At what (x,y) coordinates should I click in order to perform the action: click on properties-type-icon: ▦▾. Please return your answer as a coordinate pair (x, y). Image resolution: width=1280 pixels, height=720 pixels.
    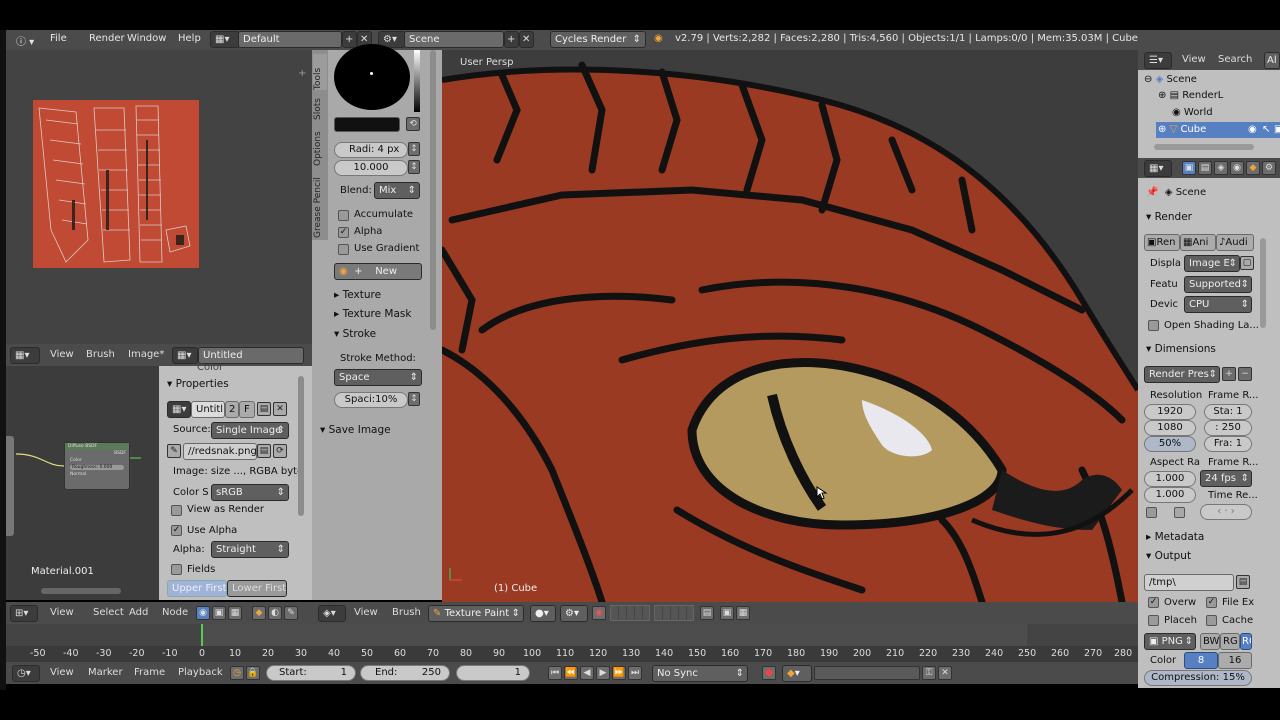
    Looking at the image, I should click on (1158, 168).